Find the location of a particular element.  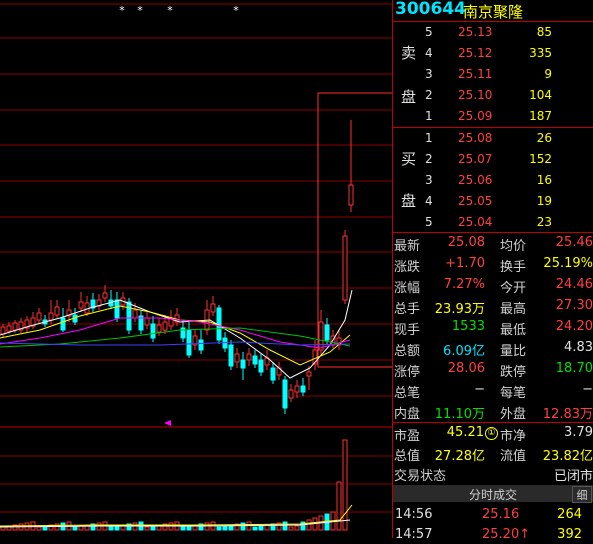

quote-value: 1533 is located at coordinates (468, 326).